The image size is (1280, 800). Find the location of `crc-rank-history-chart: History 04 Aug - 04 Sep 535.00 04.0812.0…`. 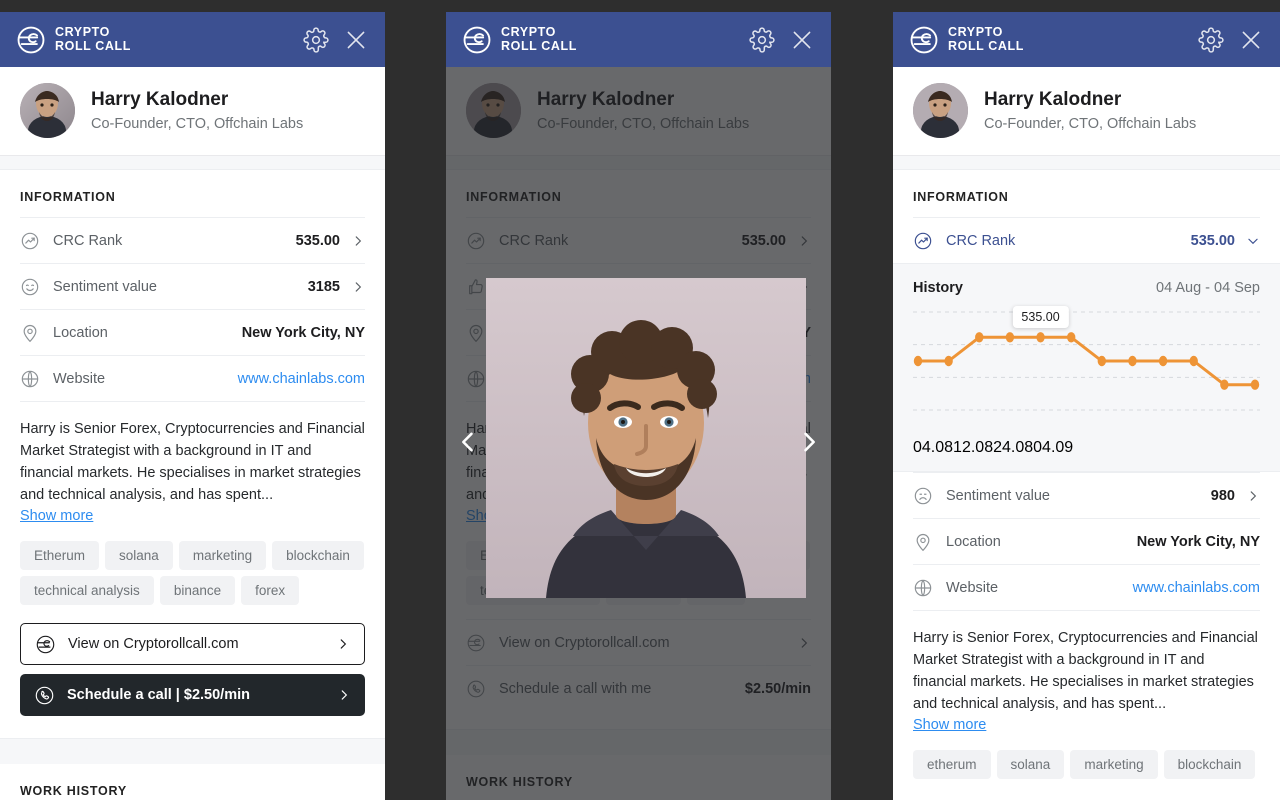

crc-rank-history-chart: History 04 Aug - 04 Sep 535.00 04.0812.0… is located at coordinates (1086, 367).